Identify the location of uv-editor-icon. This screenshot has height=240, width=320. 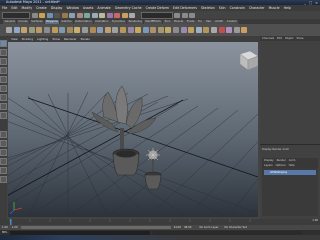
(153, 30).